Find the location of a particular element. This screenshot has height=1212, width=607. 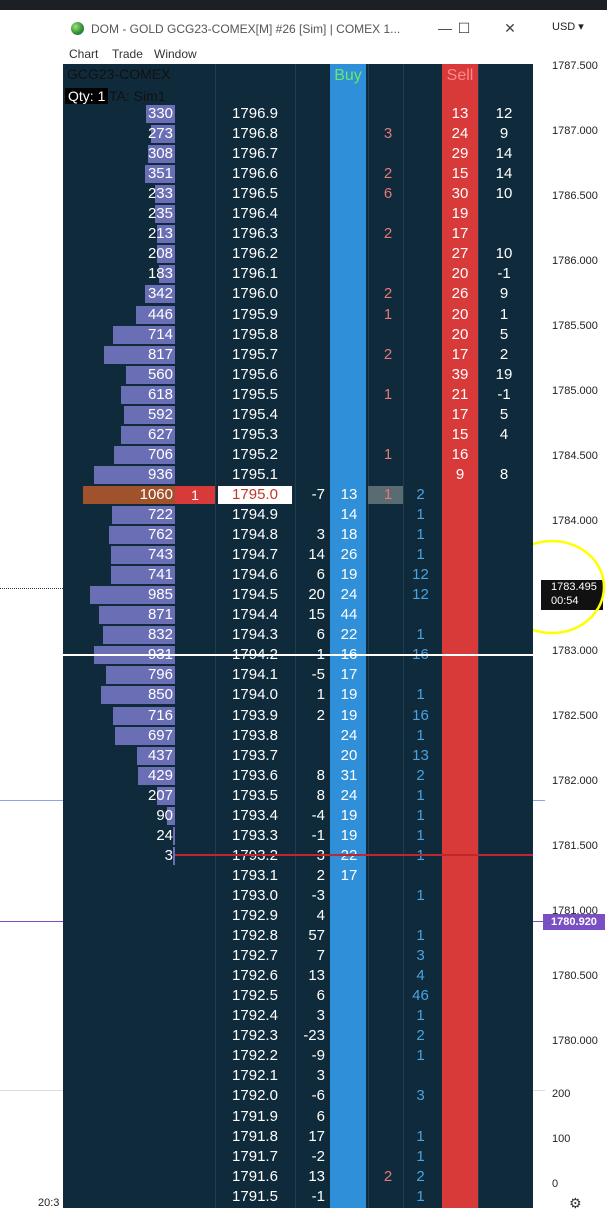

buy-cell: 20 is located at coordinates (349, 756).